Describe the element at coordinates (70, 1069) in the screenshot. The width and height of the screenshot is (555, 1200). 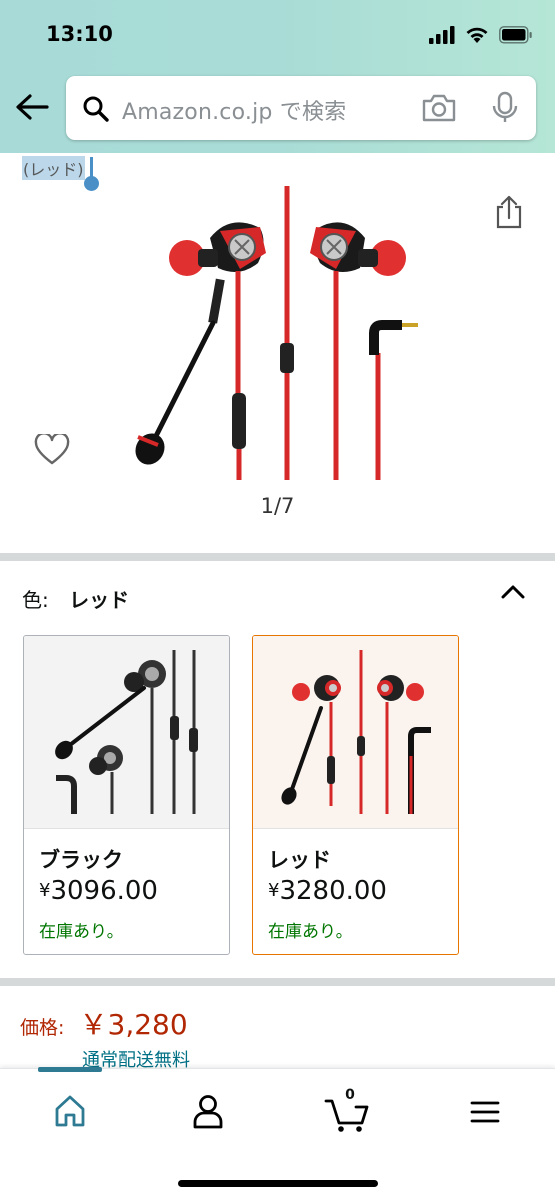
I see `active-tab-indicator` at that location.